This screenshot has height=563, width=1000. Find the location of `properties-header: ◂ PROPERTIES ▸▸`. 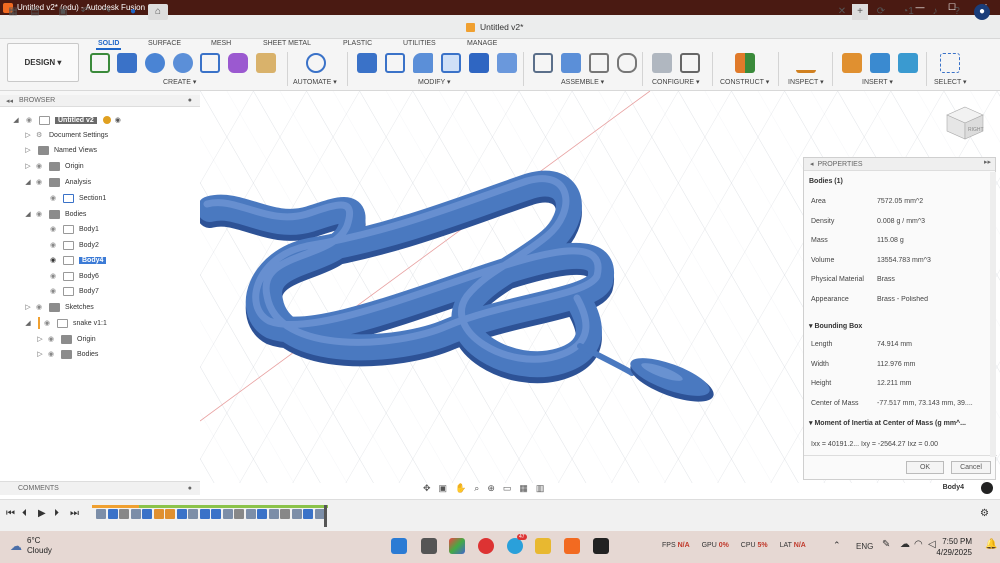

properties-header: ◂ PROPERTIES ▸▸ is located at coordinates (899, 164).